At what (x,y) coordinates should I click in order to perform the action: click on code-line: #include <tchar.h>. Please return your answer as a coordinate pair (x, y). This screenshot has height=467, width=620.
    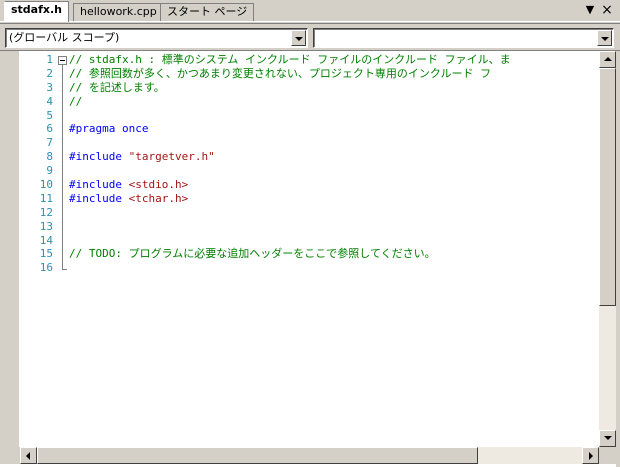
    Looking at the image, I should click on (334, 199).